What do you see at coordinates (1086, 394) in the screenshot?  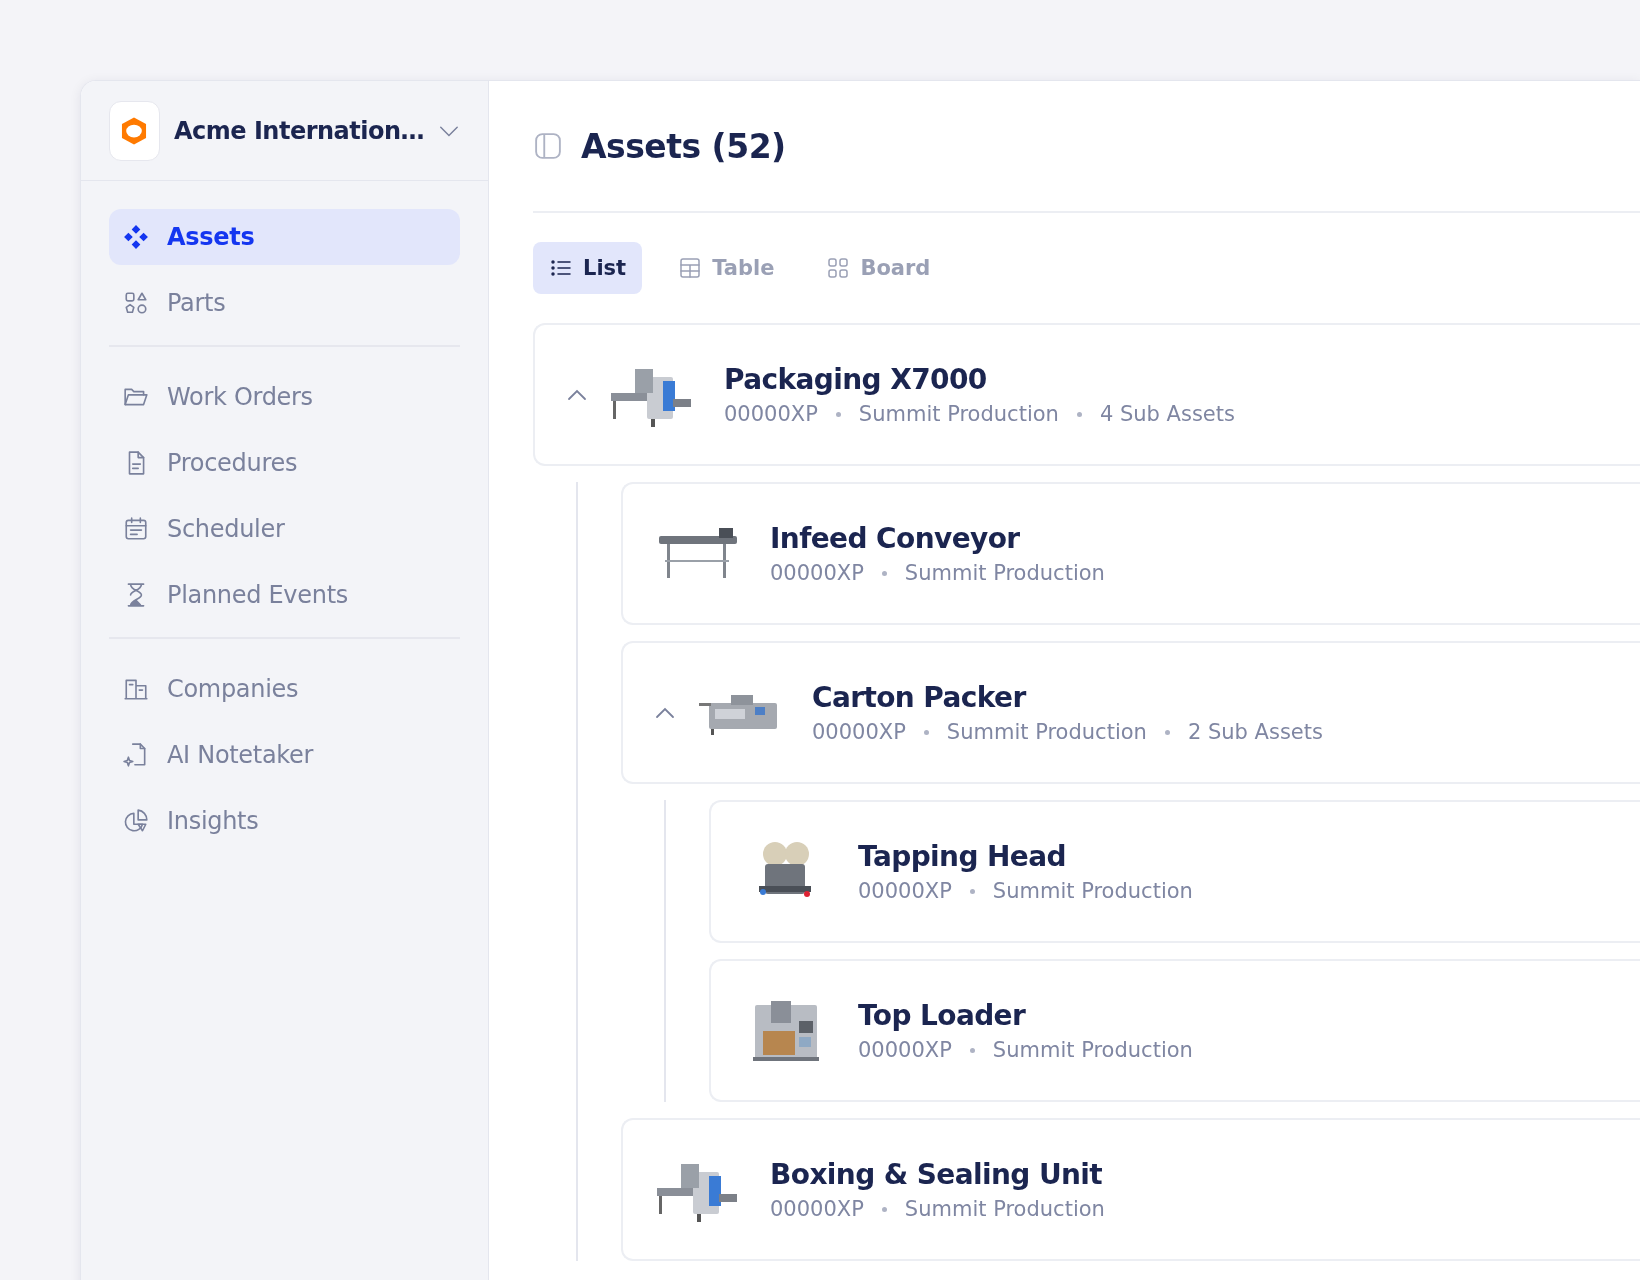 I see `asset-card: Packaging X7000 00000XP Summit Production 4 Sub Assets` at bounding box center [1086, 394].